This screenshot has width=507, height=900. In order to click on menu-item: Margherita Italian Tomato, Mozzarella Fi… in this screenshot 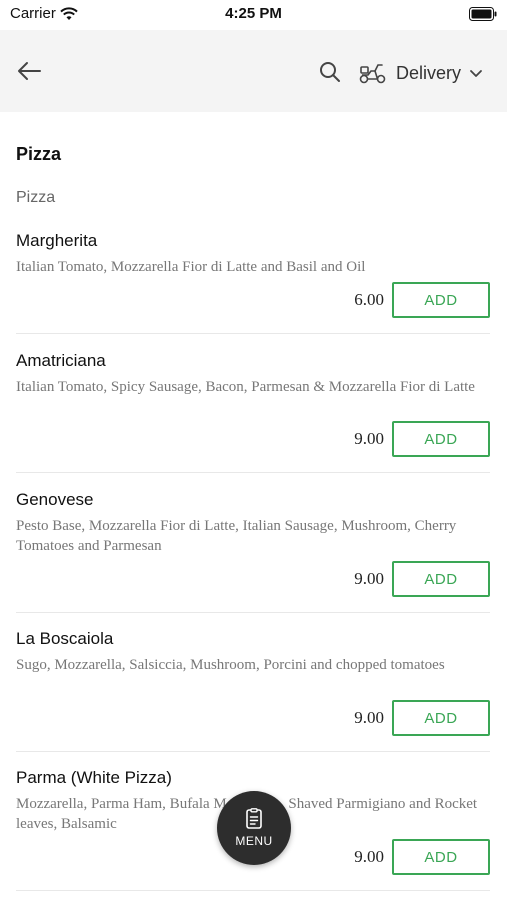, I will do `click(253, 277)`.